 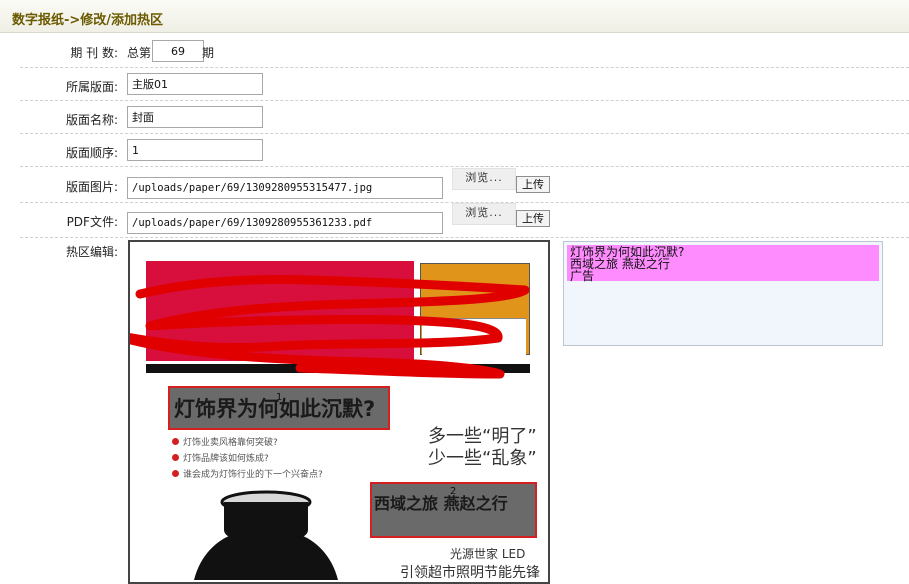 I want to click on page-name-input, so click(x=195, y=117).